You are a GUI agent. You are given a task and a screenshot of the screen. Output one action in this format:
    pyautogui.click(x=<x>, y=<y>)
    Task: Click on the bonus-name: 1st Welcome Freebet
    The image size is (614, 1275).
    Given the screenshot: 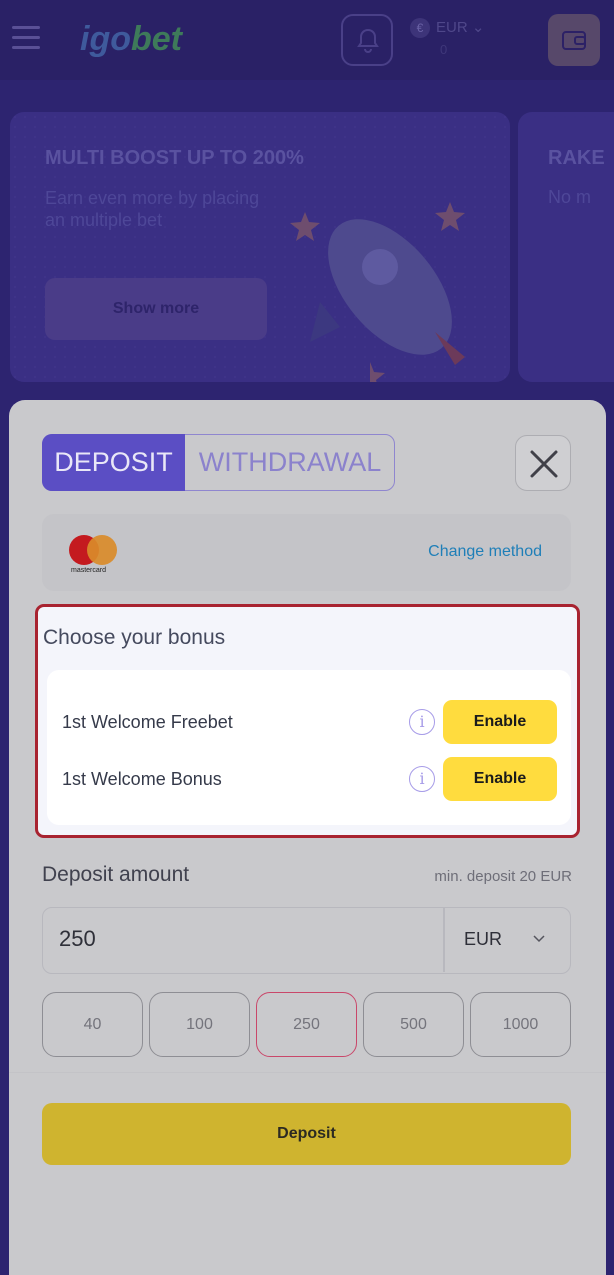 What is the action you would take?
    pyautogui.click(x=147, y=722)
    